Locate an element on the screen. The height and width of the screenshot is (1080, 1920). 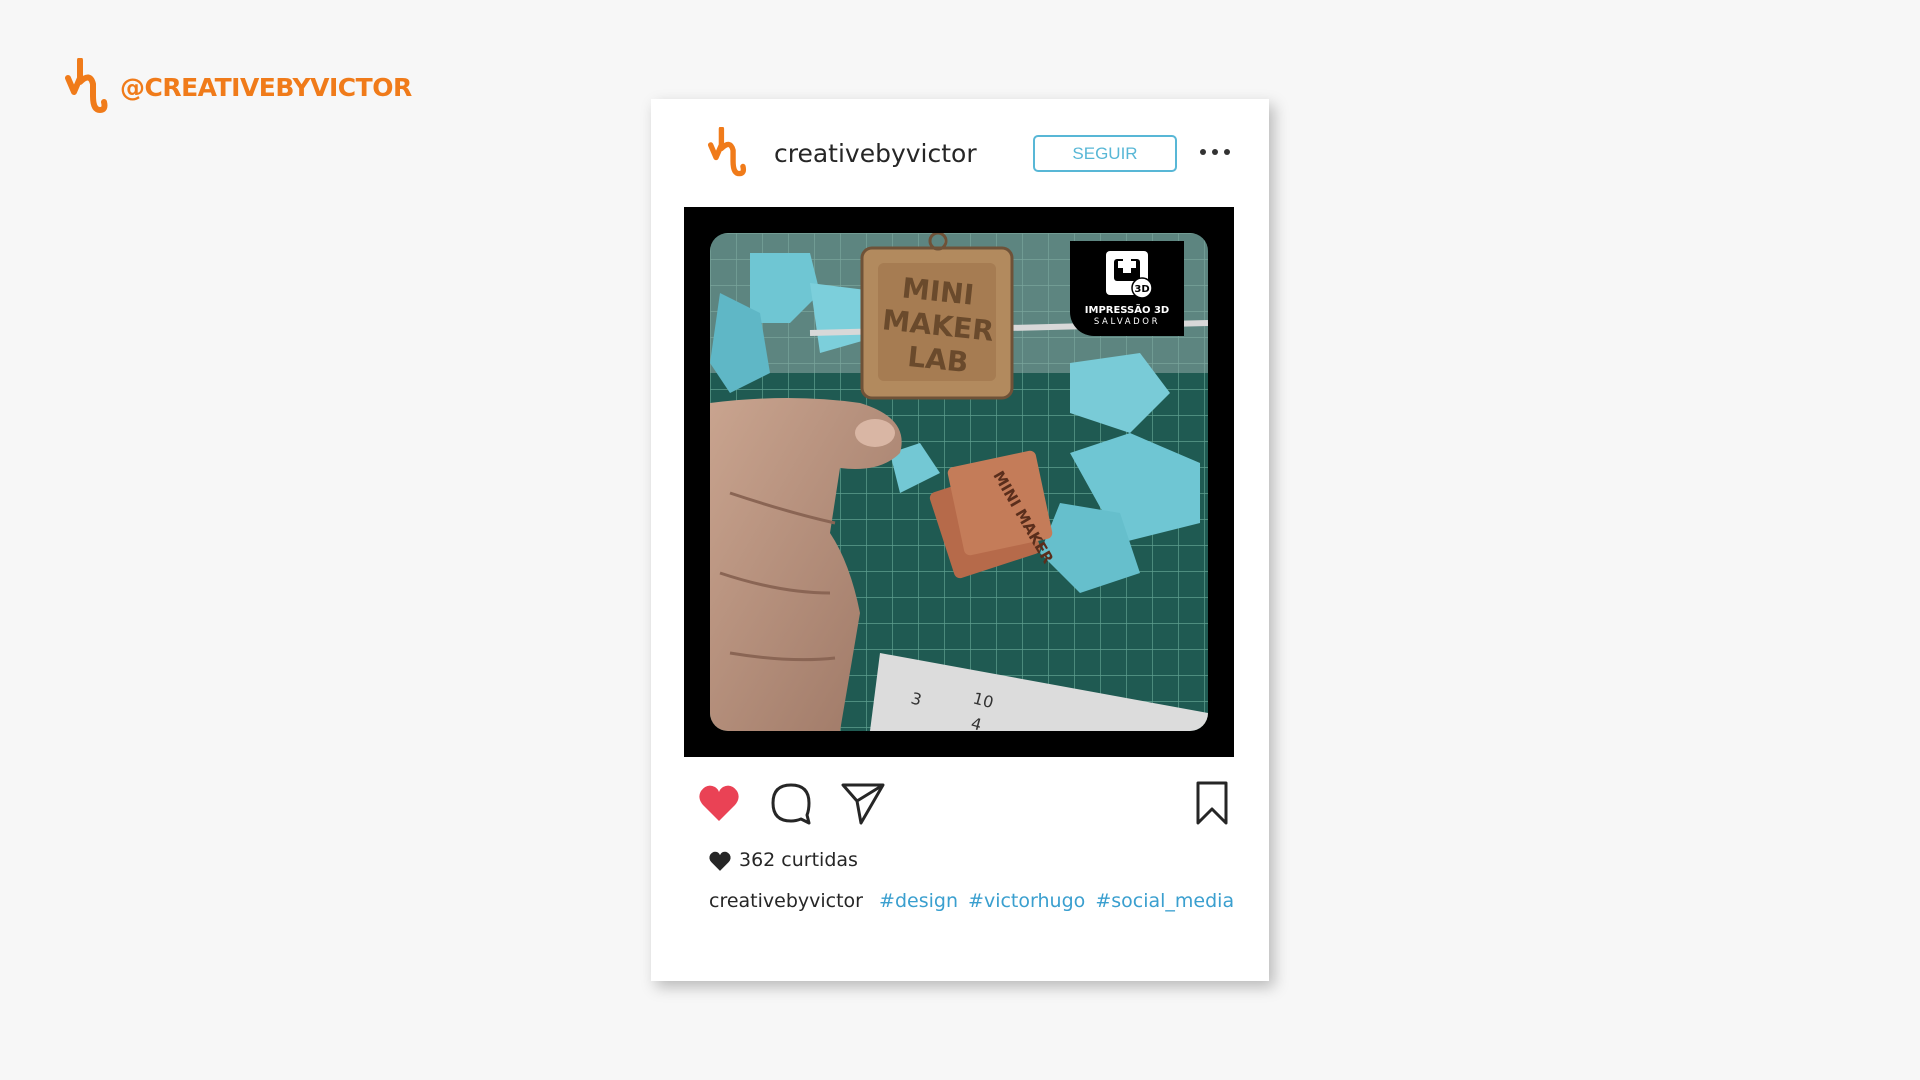
heart-filled-icon is located at coordinates (719, 803).